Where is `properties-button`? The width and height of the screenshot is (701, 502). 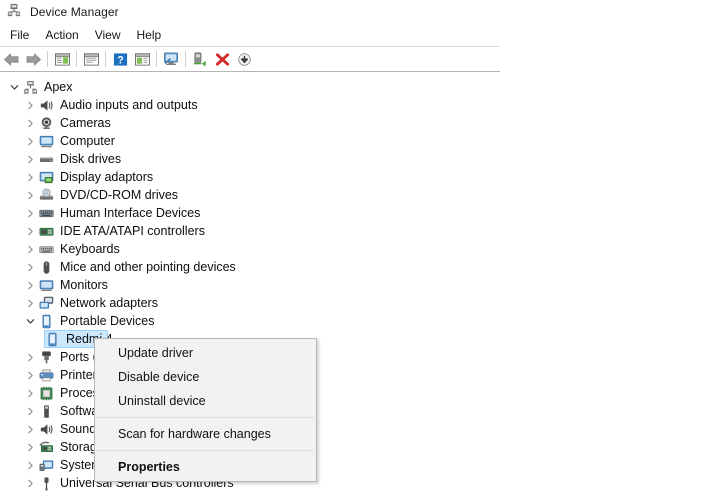 properties-button is located at coordinates (91, 59).